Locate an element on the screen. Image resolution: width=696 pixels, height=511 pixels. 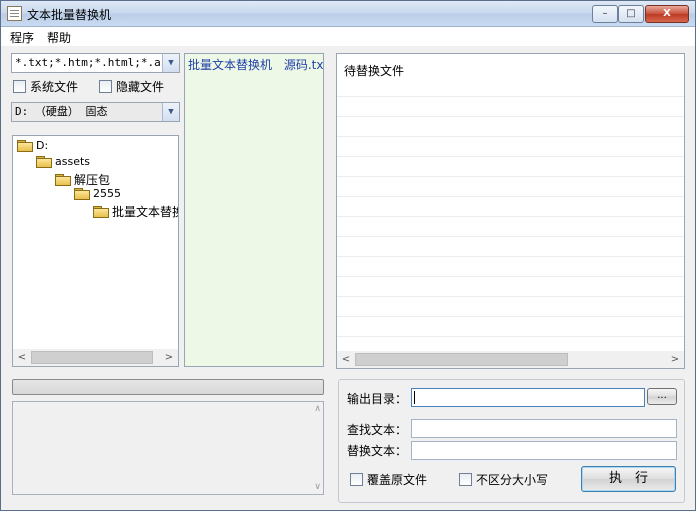
hidden-files-label: 隐藏文件 is located at coordinates (140, 87).